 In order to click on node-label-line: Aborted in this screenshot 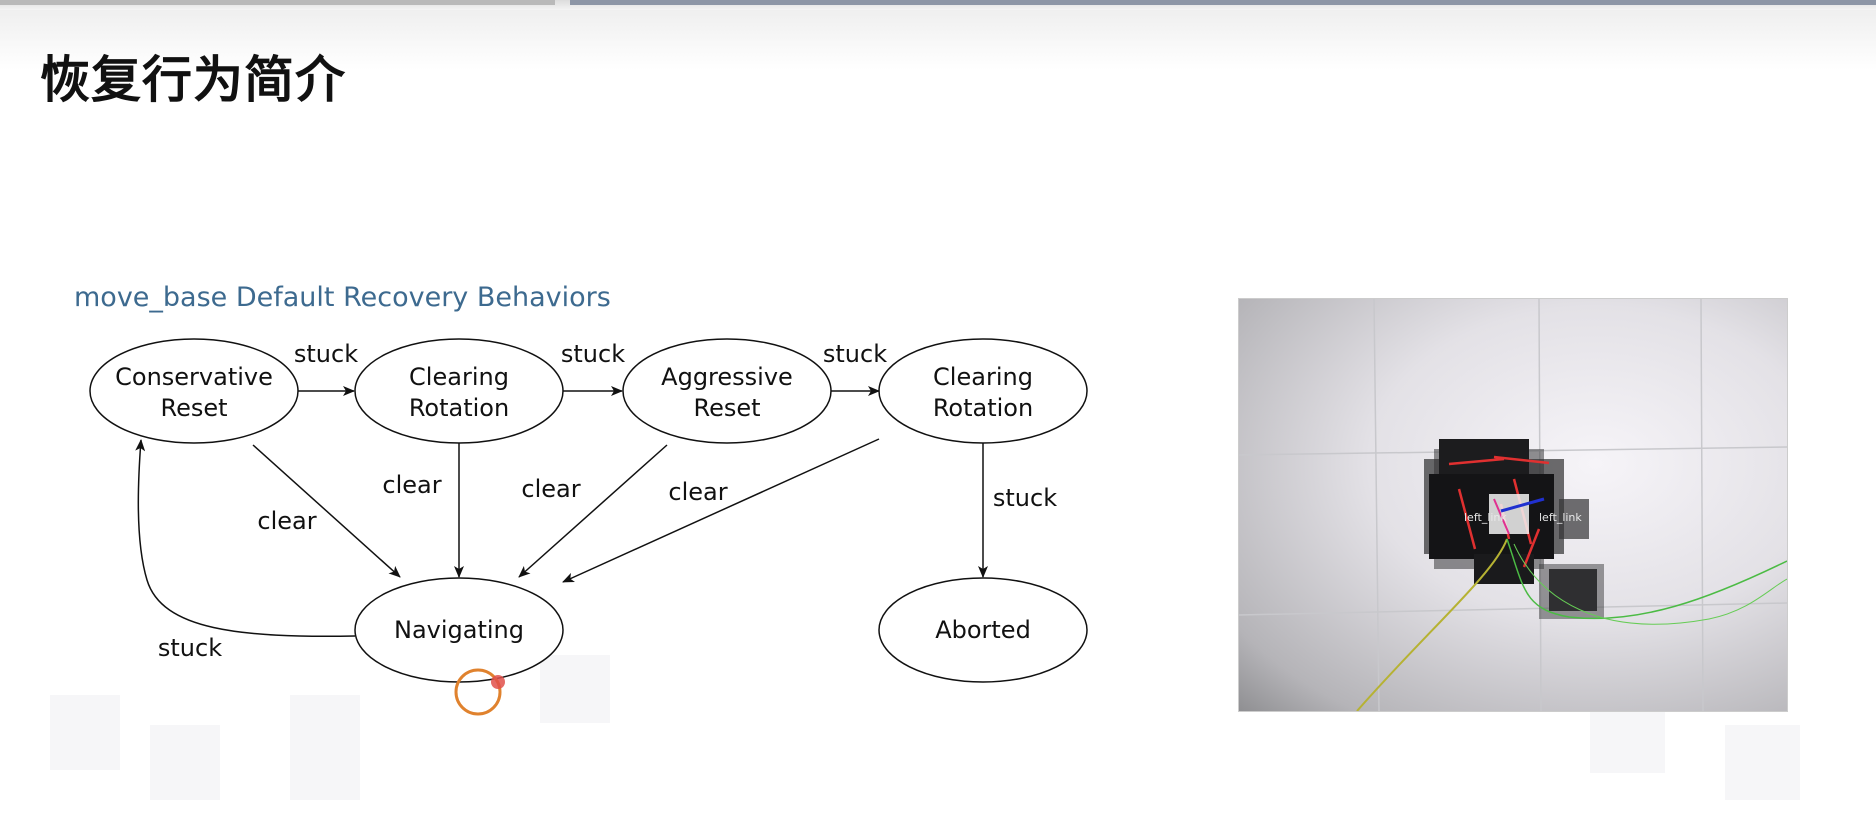, I will do `click(983, 630)`.